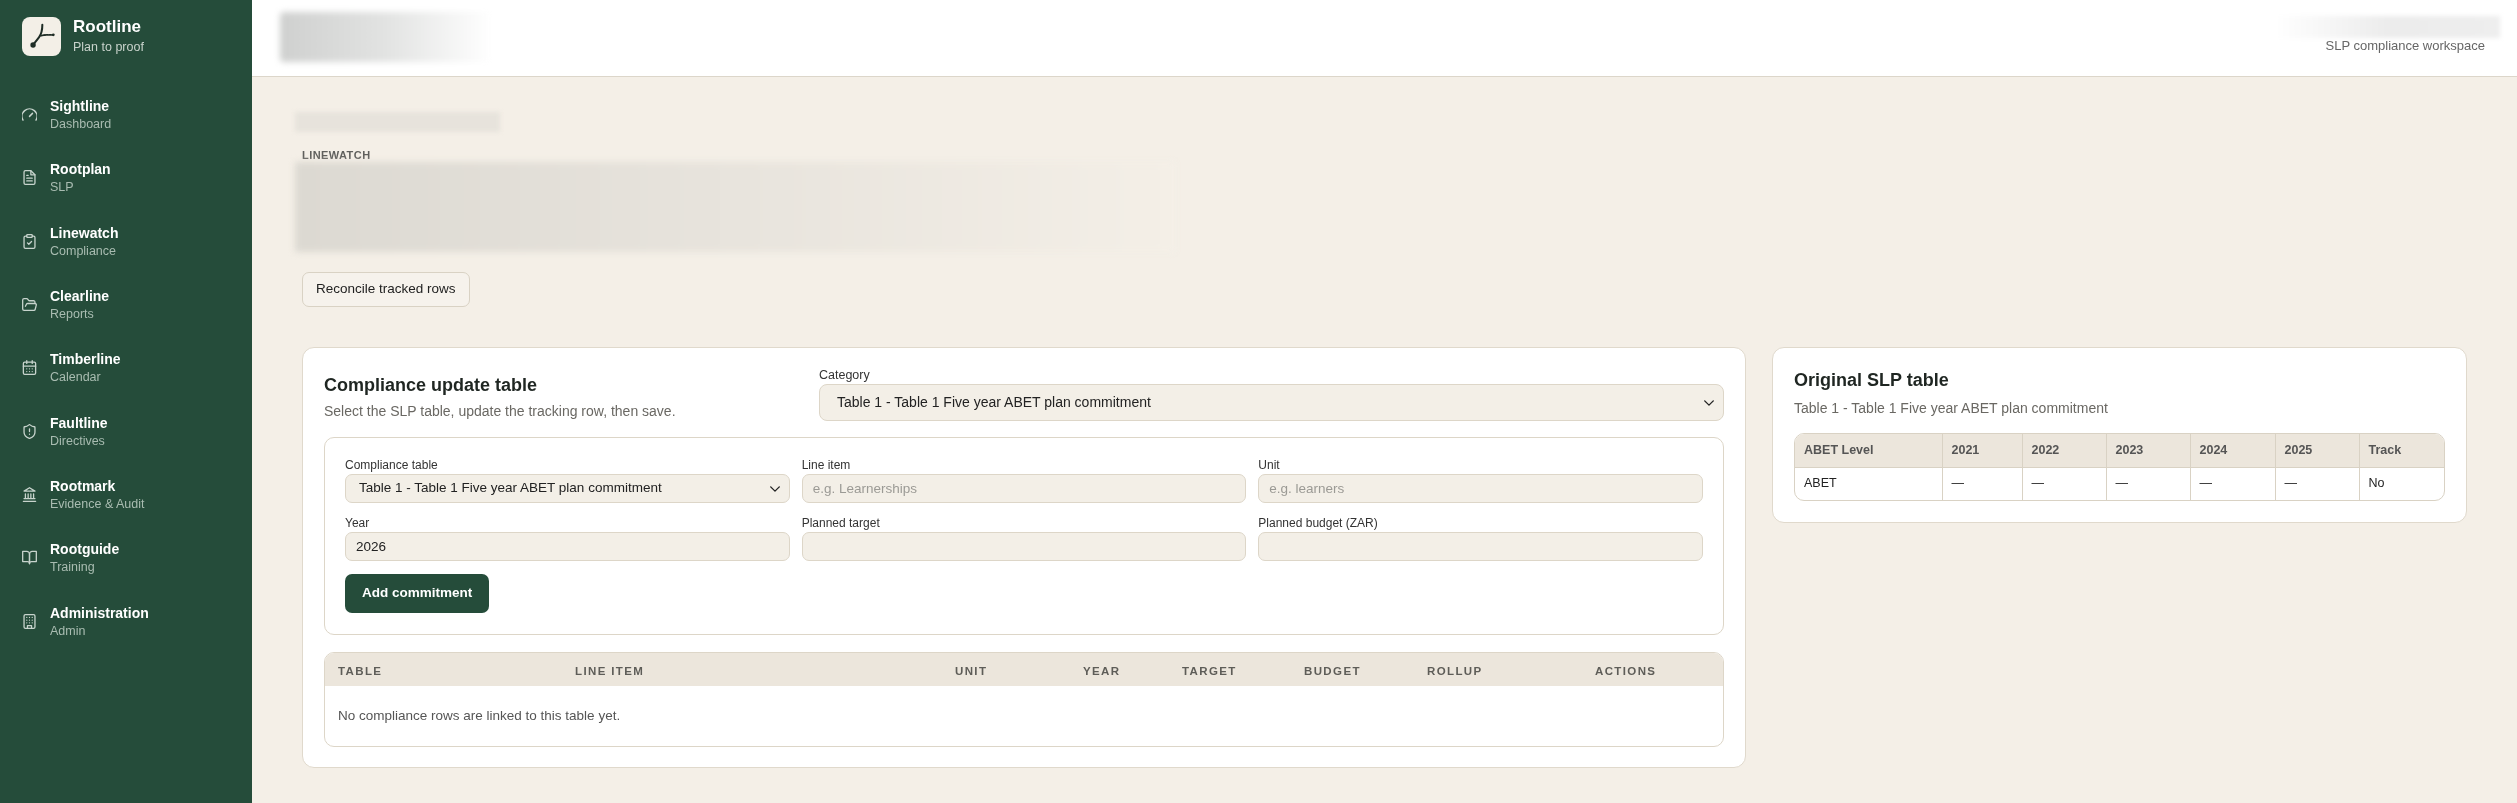  Describe the element at coordinates (1480, 488) in the screenshot. I see `input-field: e.g. learners` at that location.